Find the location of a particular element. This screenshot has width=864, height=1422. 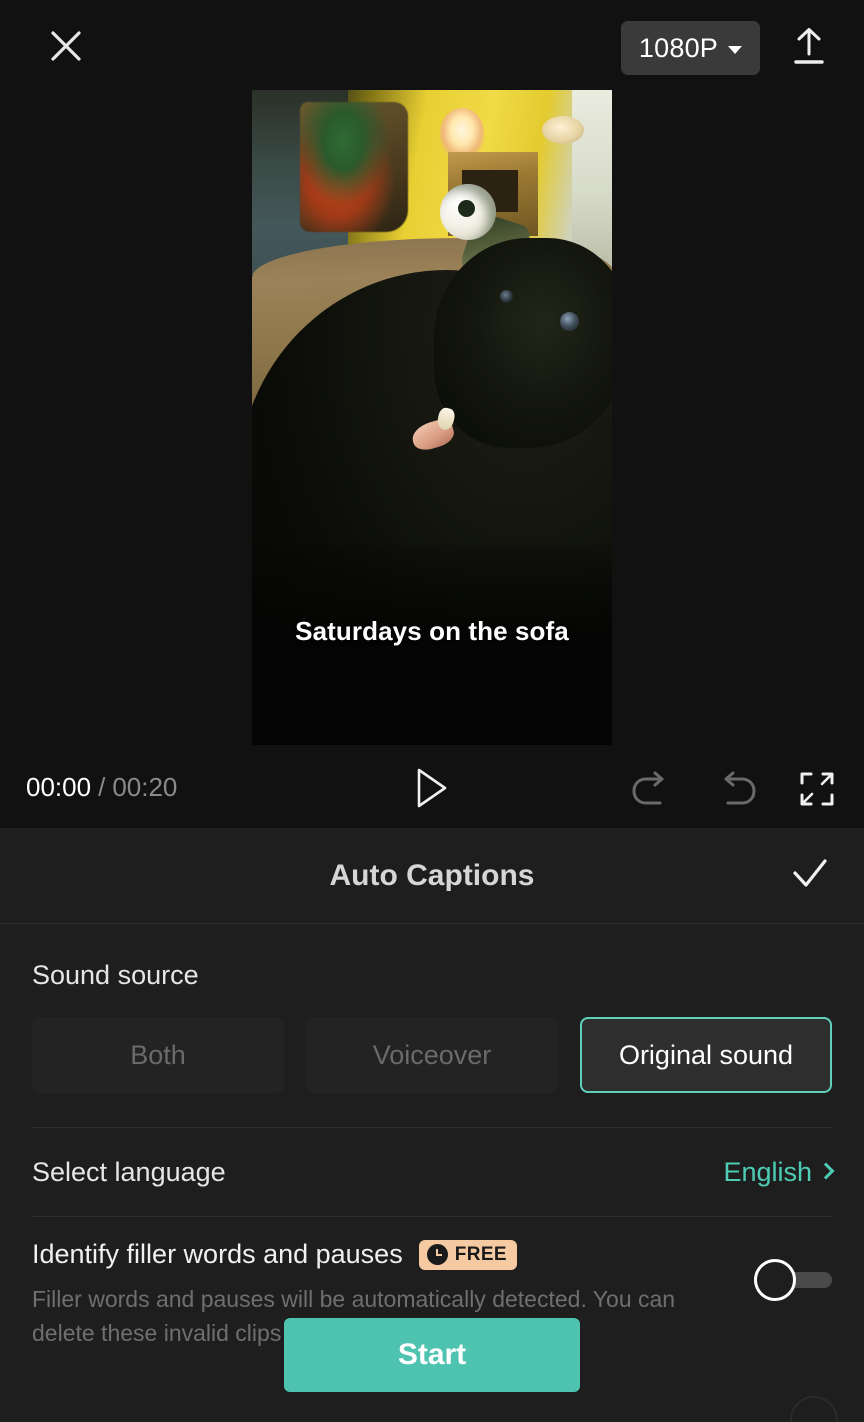

scene-lamp is located at coordinates (462, 133).